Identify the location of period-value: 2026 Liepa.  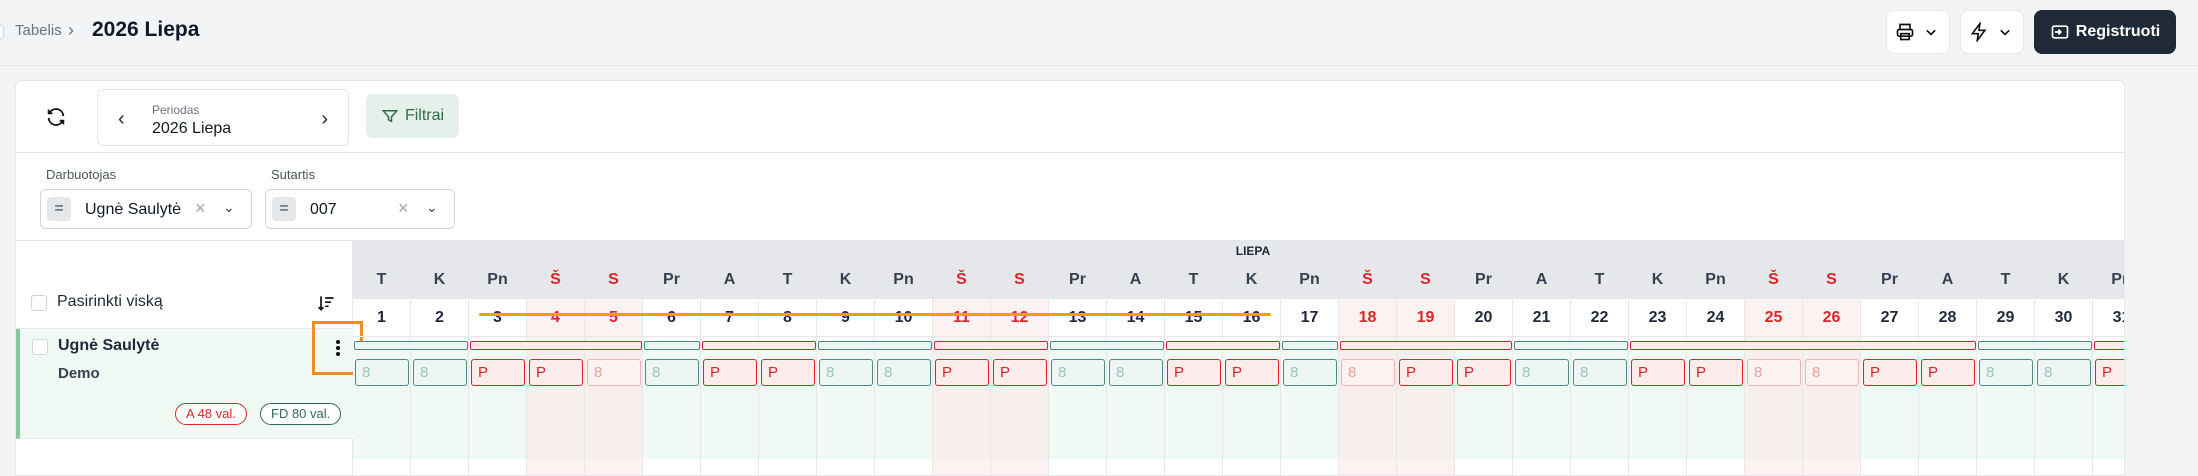
(192, 128).